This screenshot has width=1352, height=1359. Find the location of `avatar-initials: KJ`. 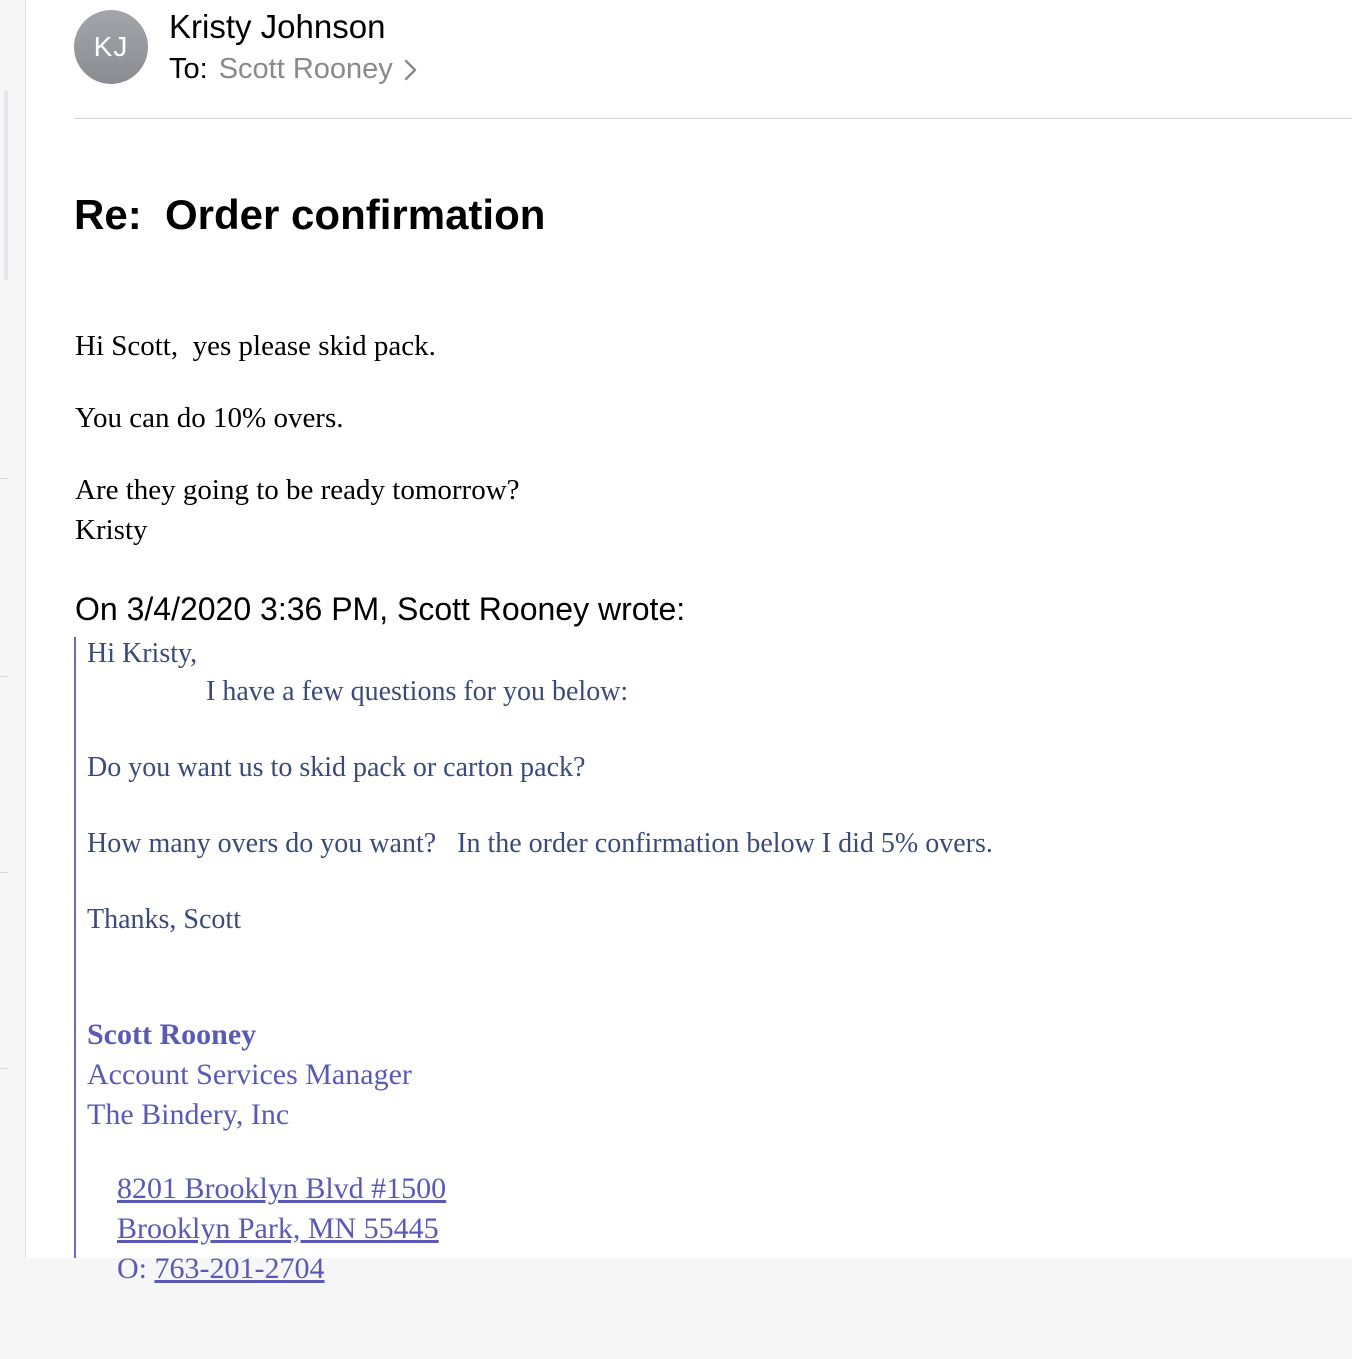

avatar-initials: KJ is located at coordinates (111, 46).